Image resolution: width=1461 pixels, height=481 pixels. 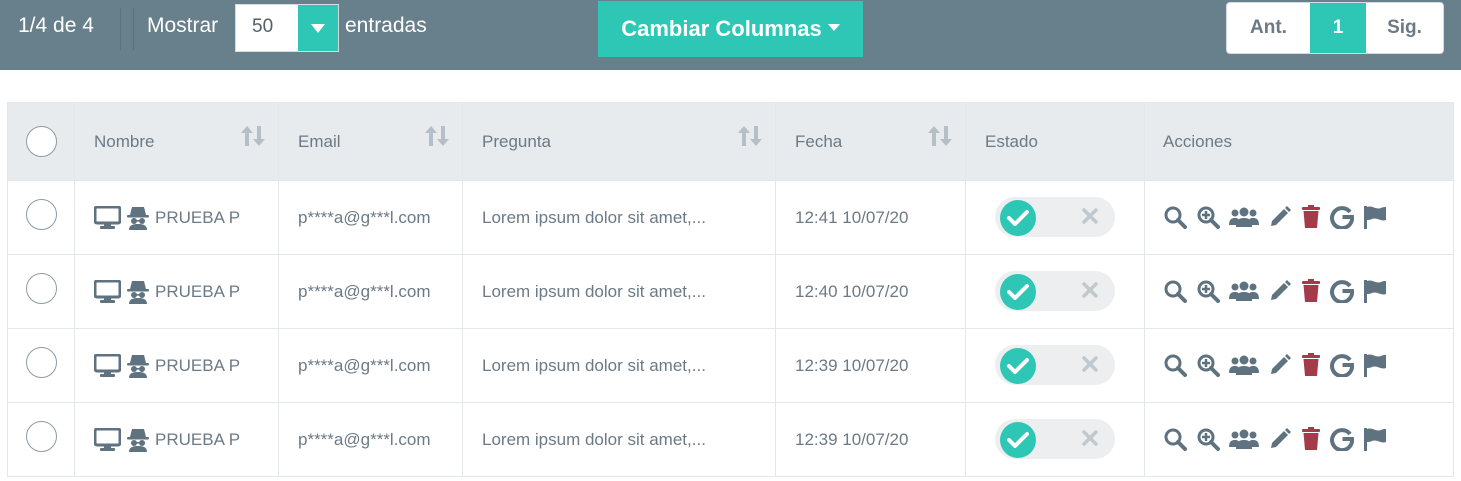 What do you see at coordinates (198, 217) in the screenshot?
I see `nombre-text: PRUEBA P` at bounding box center [198, 217].